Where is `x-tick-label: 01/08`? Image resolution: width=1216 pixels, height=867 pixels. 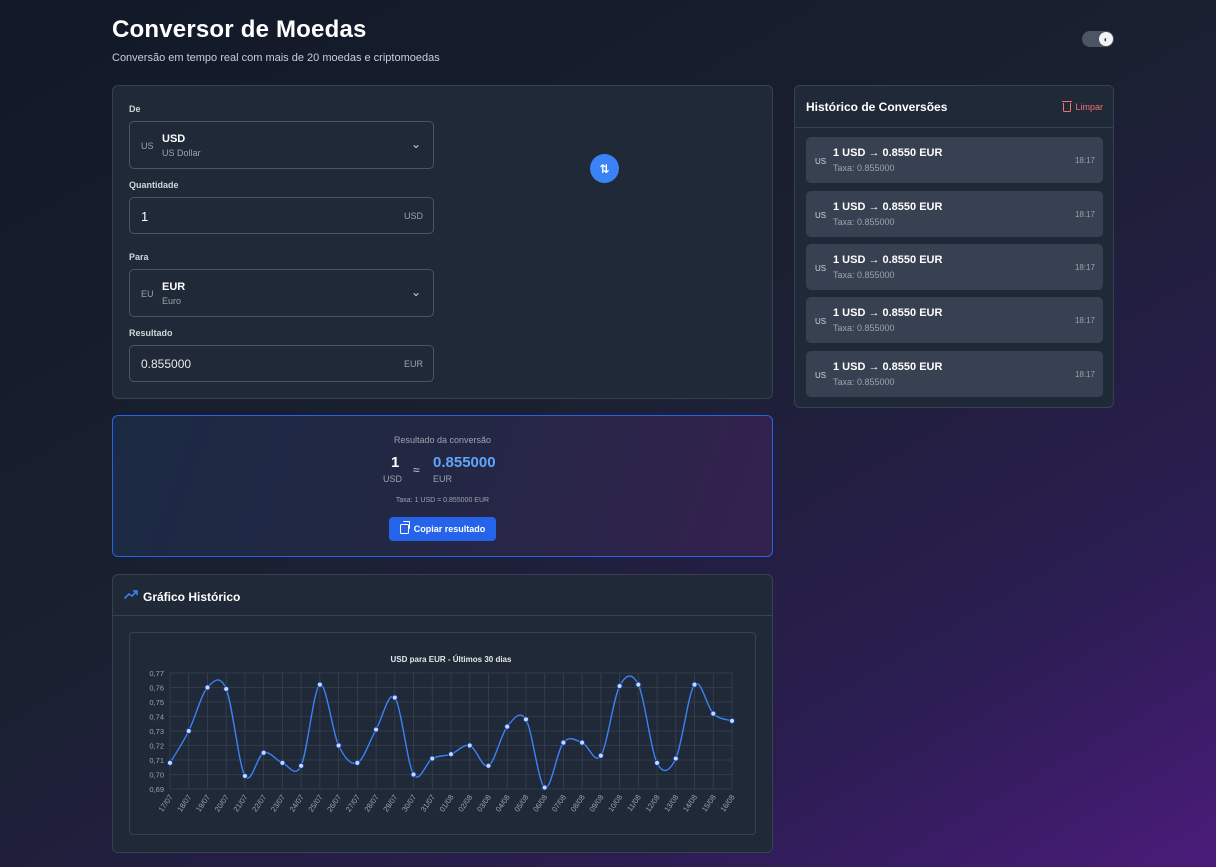 x-tick-label: 01/08 is located at coordinates (446, 803).